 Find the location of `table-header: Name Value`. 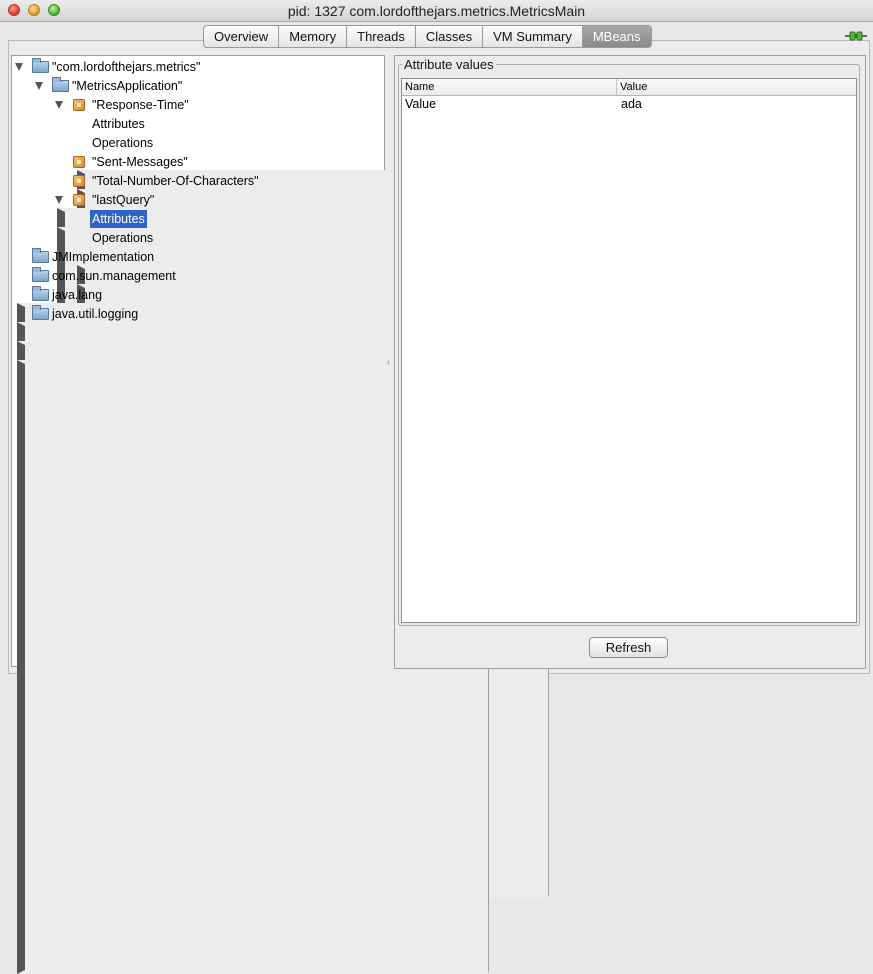

table-header: Name Value is located at coordinates (629, 87).